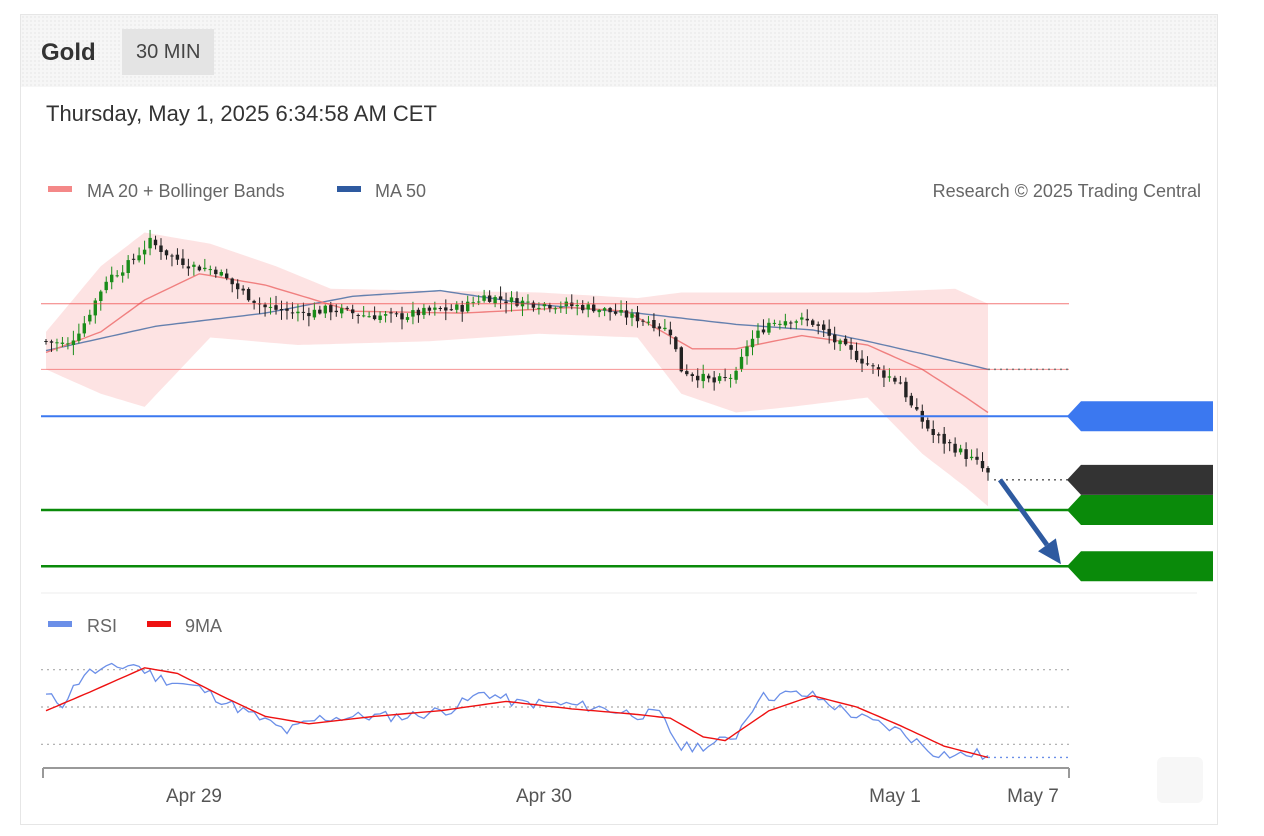 The height and width of the screenshot is (836, 1264). Describe the element at coordinates (1049, 551) in the screenshot. I see `forecast-arrow-head` at that location.